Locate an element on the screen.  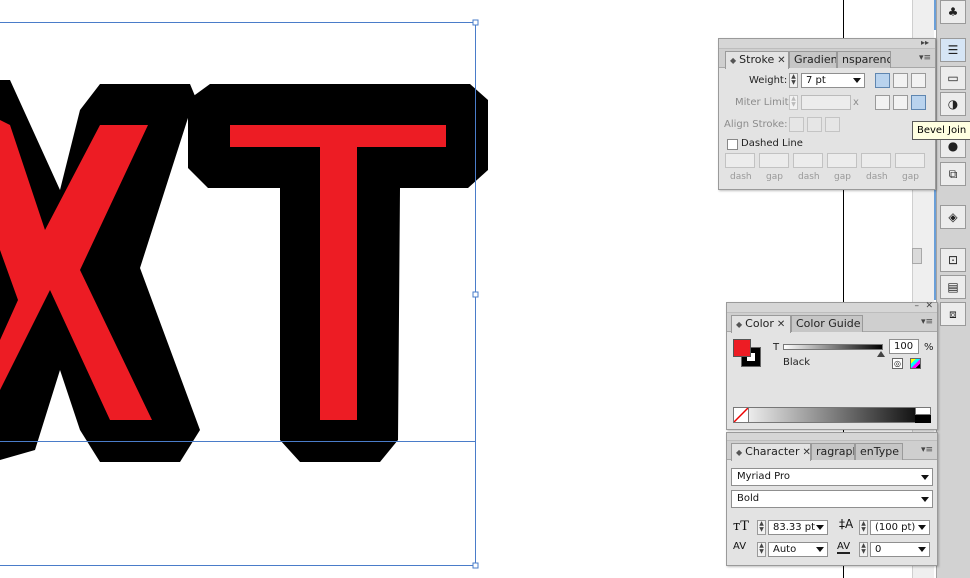
tint-slider is located at coordinates (833, 347).